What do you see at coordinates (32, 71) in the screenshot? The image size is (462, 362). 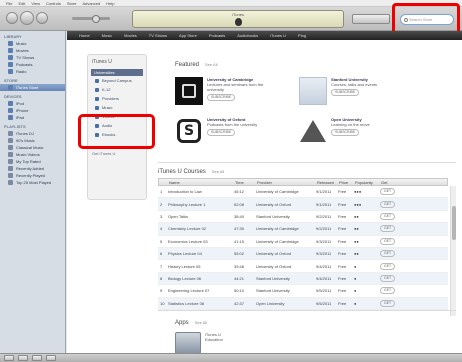 I see `sidebar-item-radio: Radio` at bounding box center [32, 71].